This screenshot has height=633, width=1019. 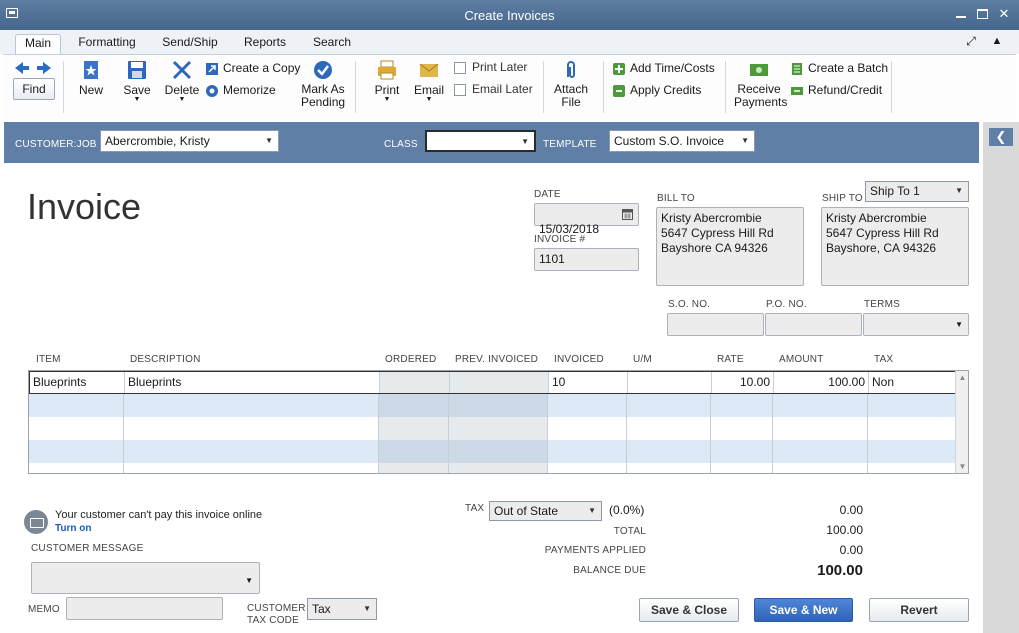 I want to click on receive-payments-button: Receive Payments, so click(x=761, y=84).